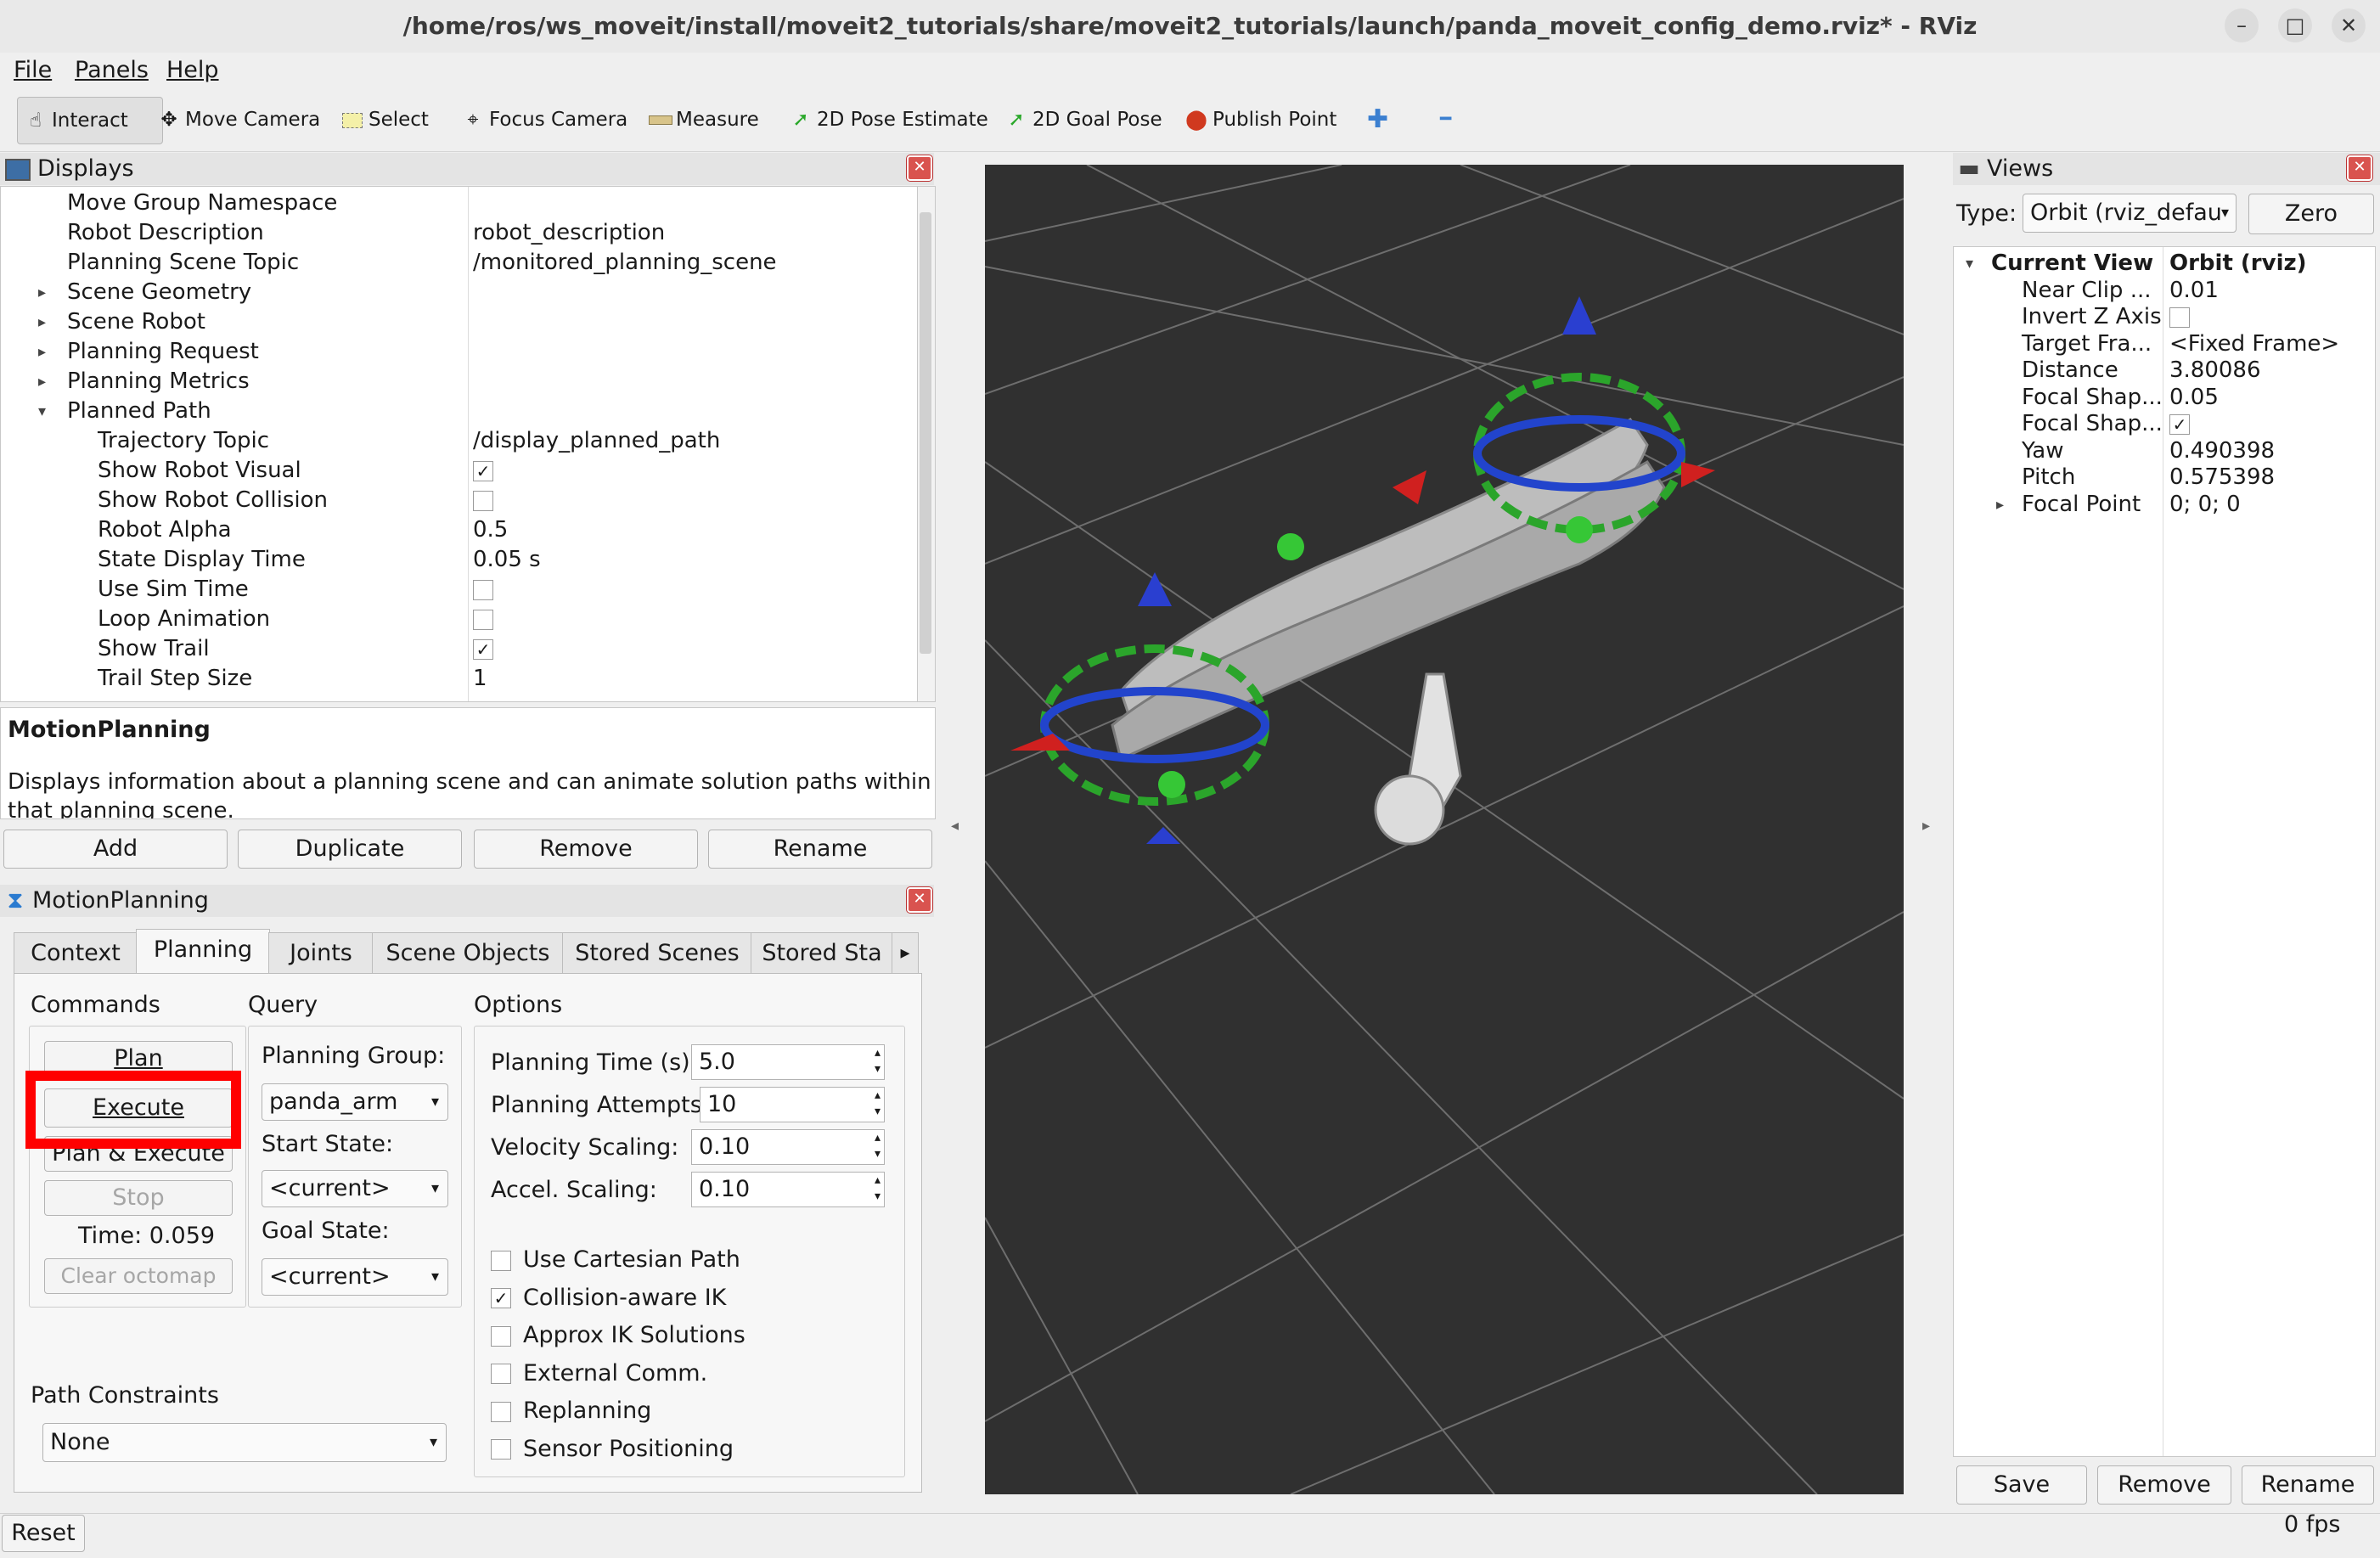 Image resolution: width=2380 pixels, height=1558 pixels. What do you see at coordinates (926, 433) in the screenshot?
I see `scrollbar-thumb` at bounding box center [926, 433].